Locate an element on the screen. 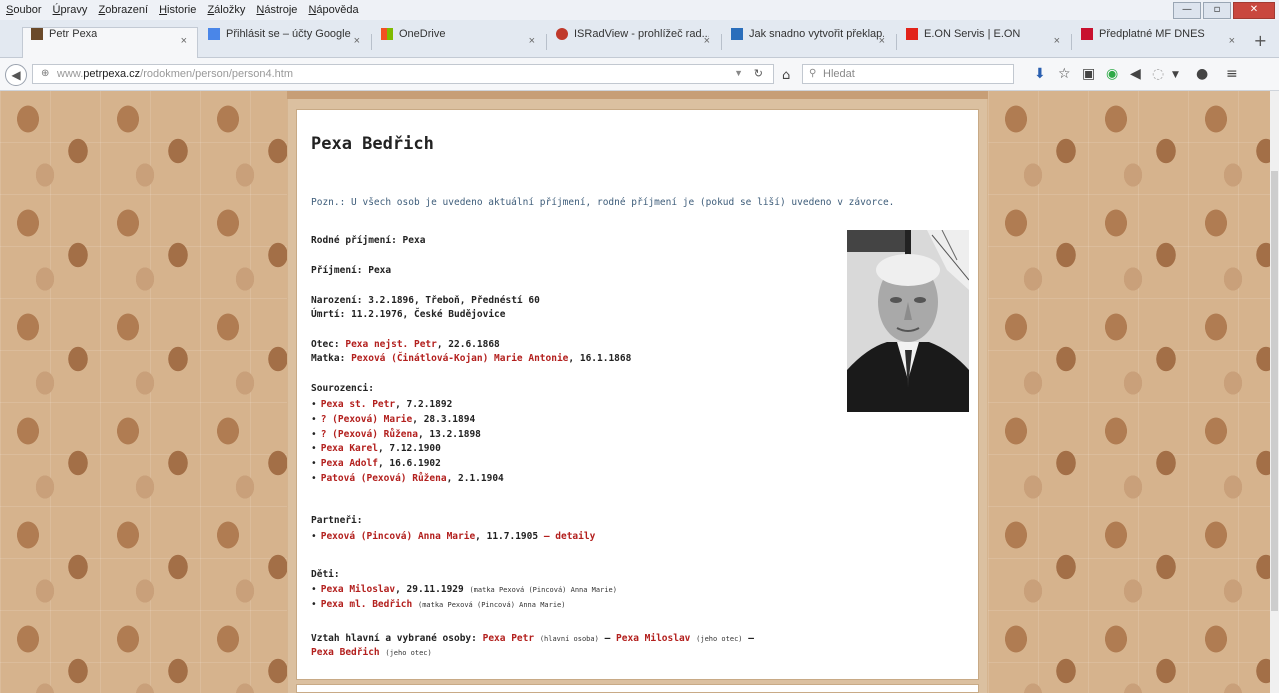  partner-link: Pexová (Pincová) Anna Marie is located at coordinates (398, 536).